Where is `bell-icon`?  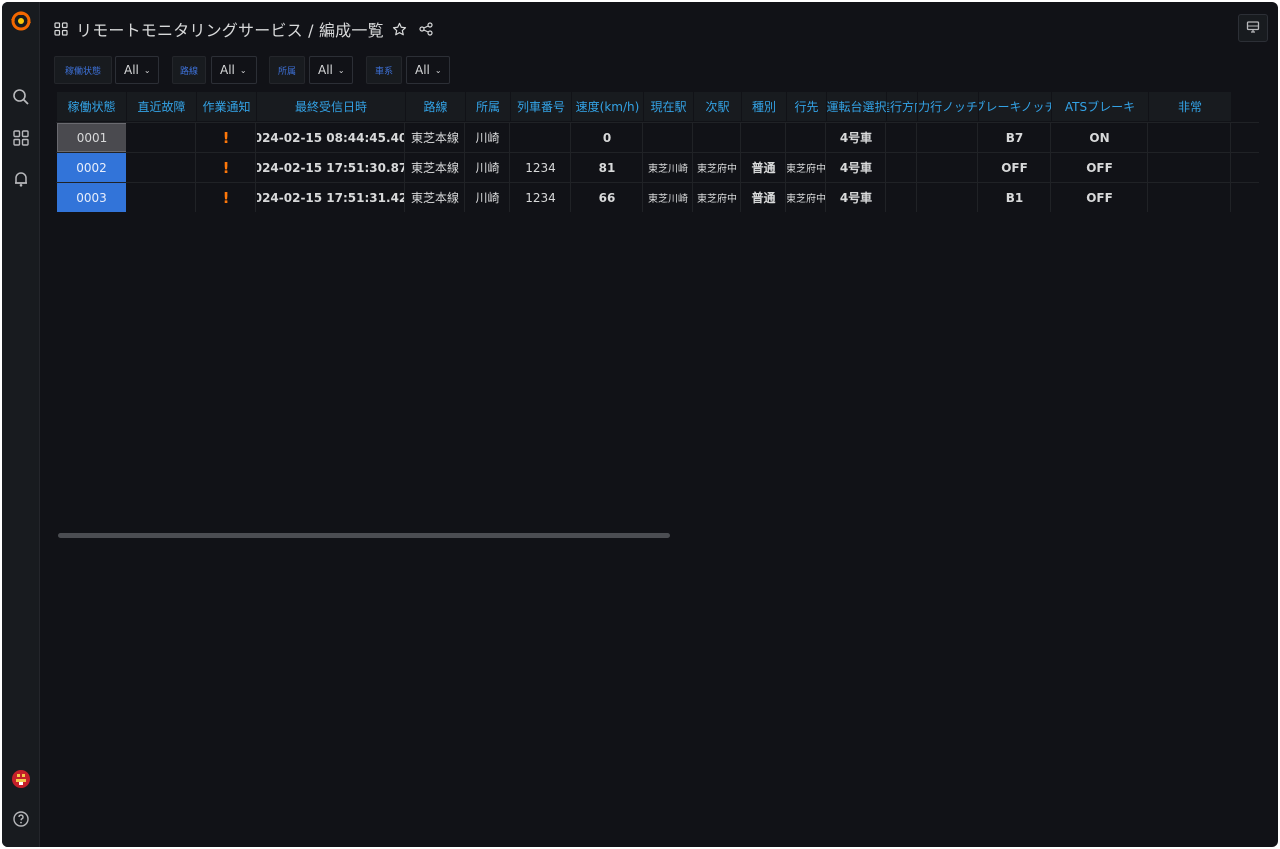 bell-icon is located at coordinates (21, 179).